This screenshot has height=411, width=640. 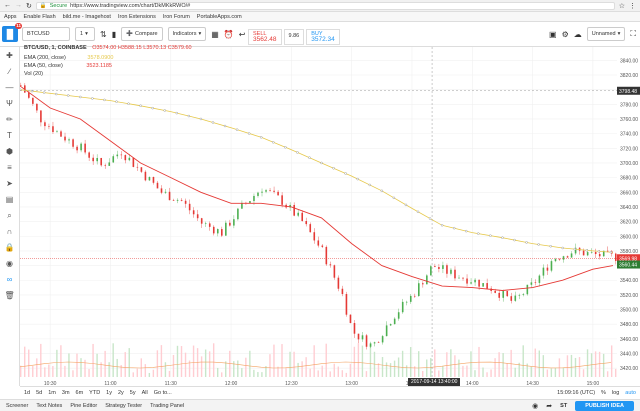 I want to click on range-1y: 1y, so click(x=109, y=393).